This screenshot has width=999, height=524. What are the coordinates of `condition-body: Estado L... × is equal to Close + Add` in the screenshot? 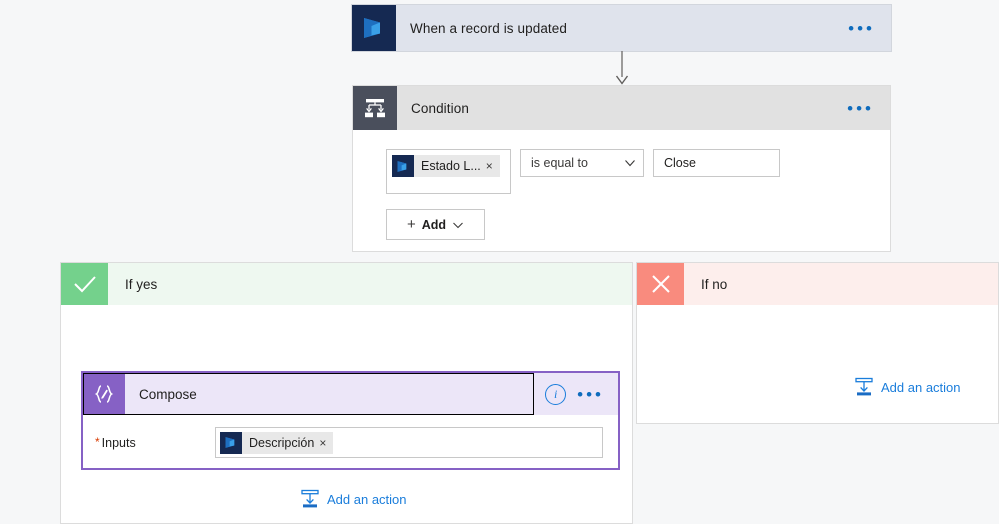 It's located at (621, 185).